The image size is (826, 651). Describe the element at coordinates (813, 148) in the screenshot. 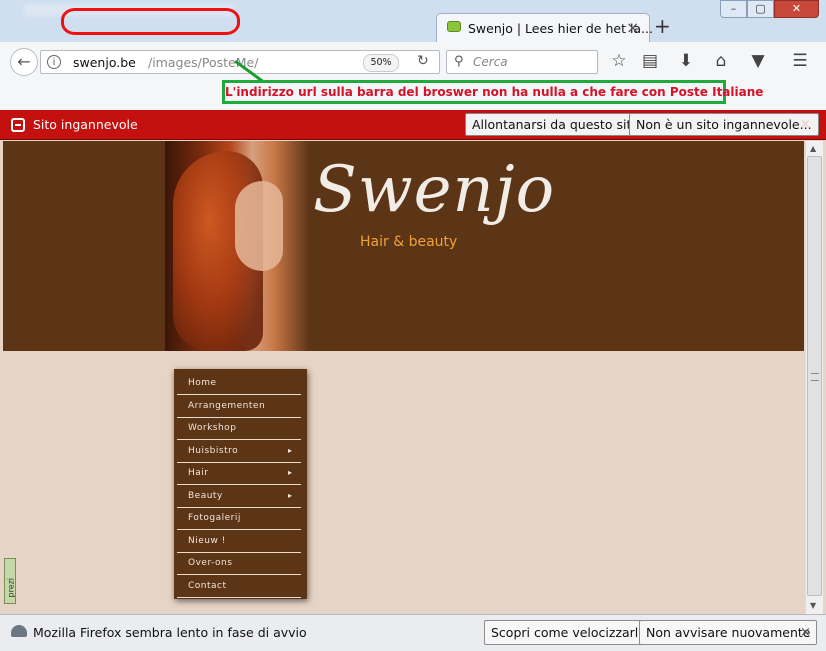

I see `scroll-up-icon: ▲` at that location.